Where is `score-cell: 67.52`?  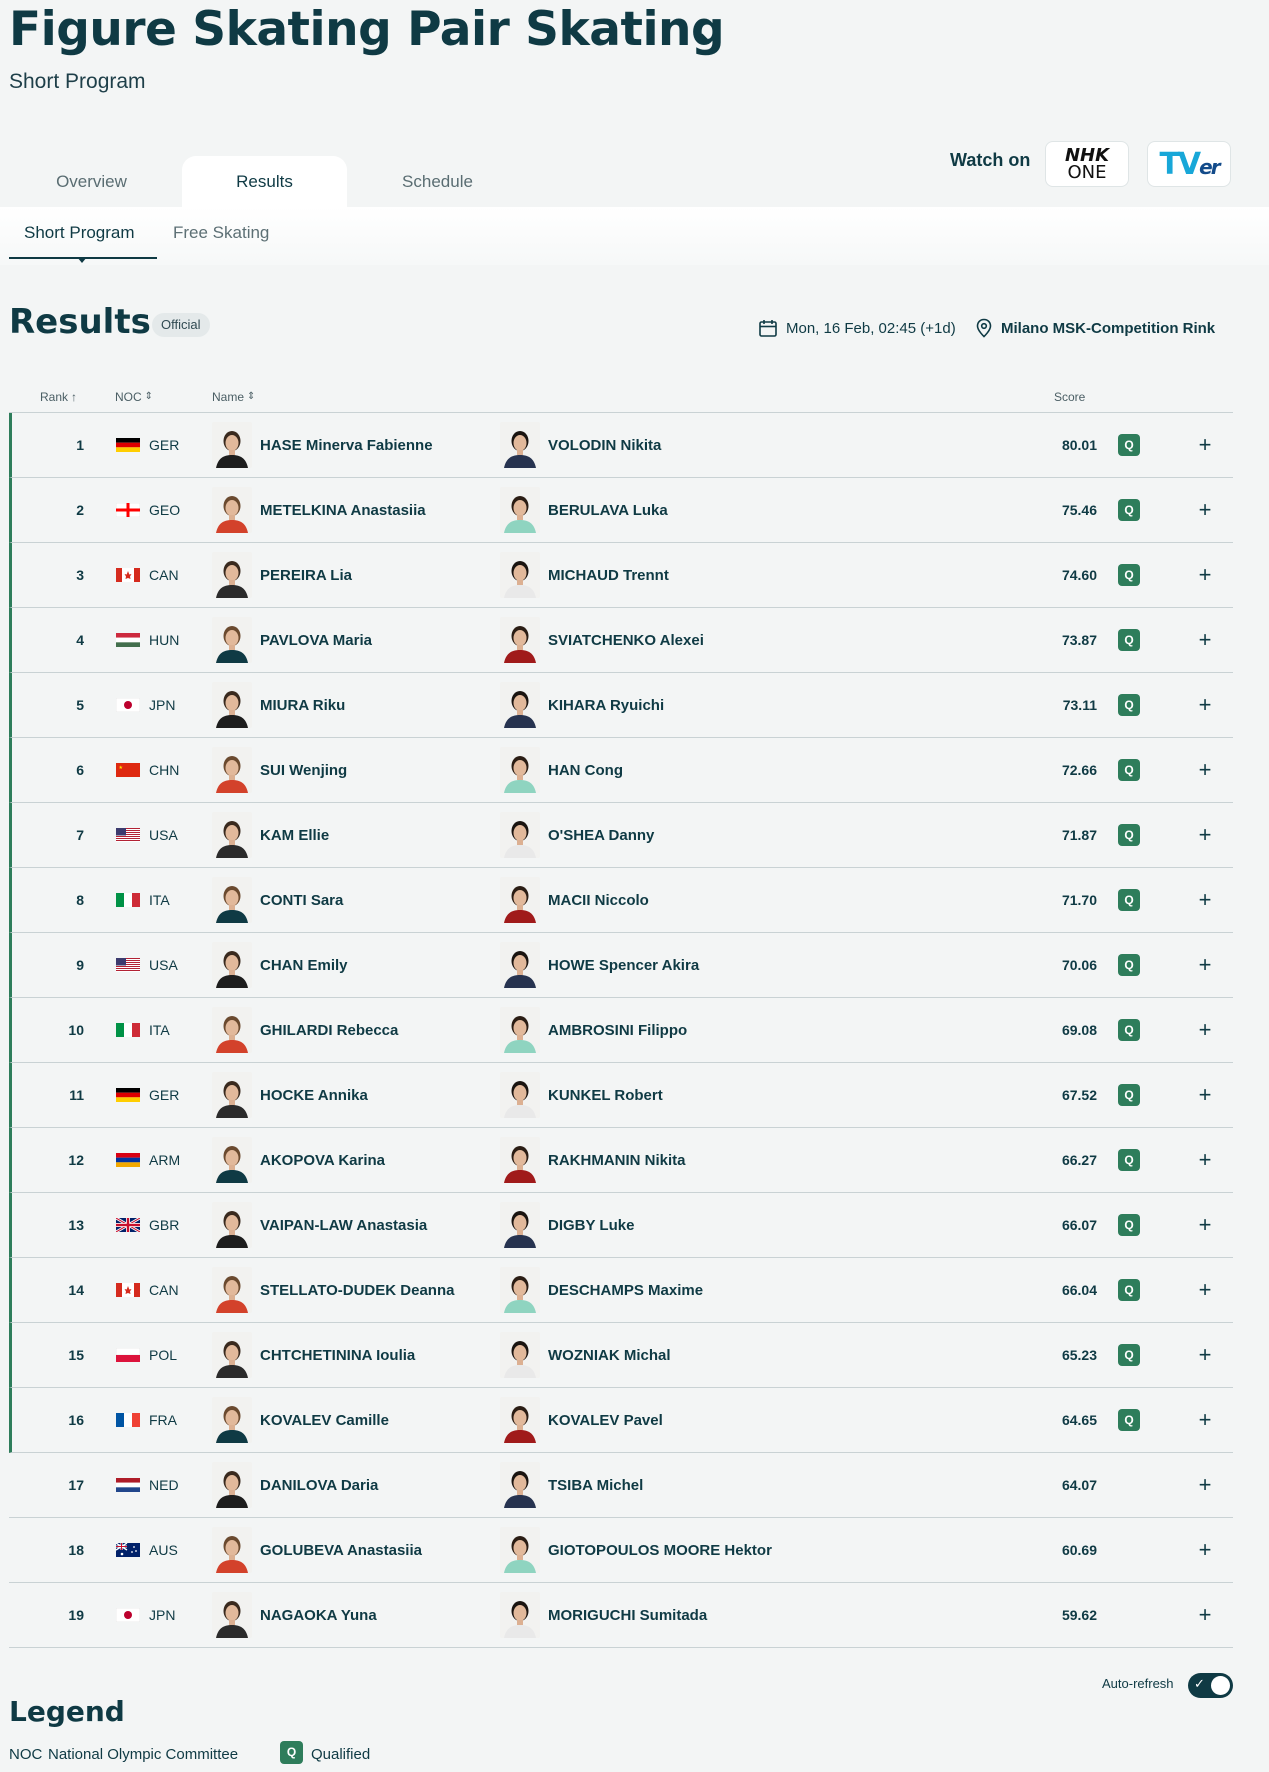 score-cell: 67.52 is located at coordinates (1079, 1095).